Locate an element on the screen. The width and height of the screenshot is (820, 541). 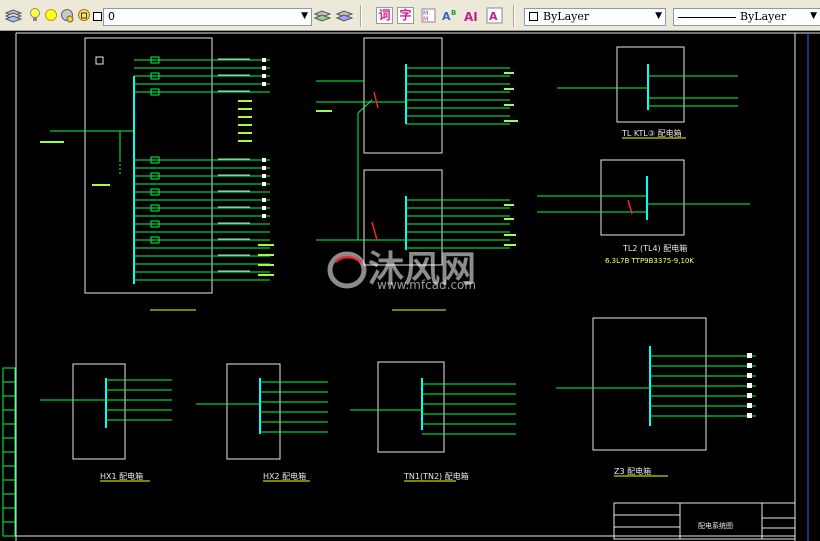
make-current-icon is located at coordinates (344, 15).